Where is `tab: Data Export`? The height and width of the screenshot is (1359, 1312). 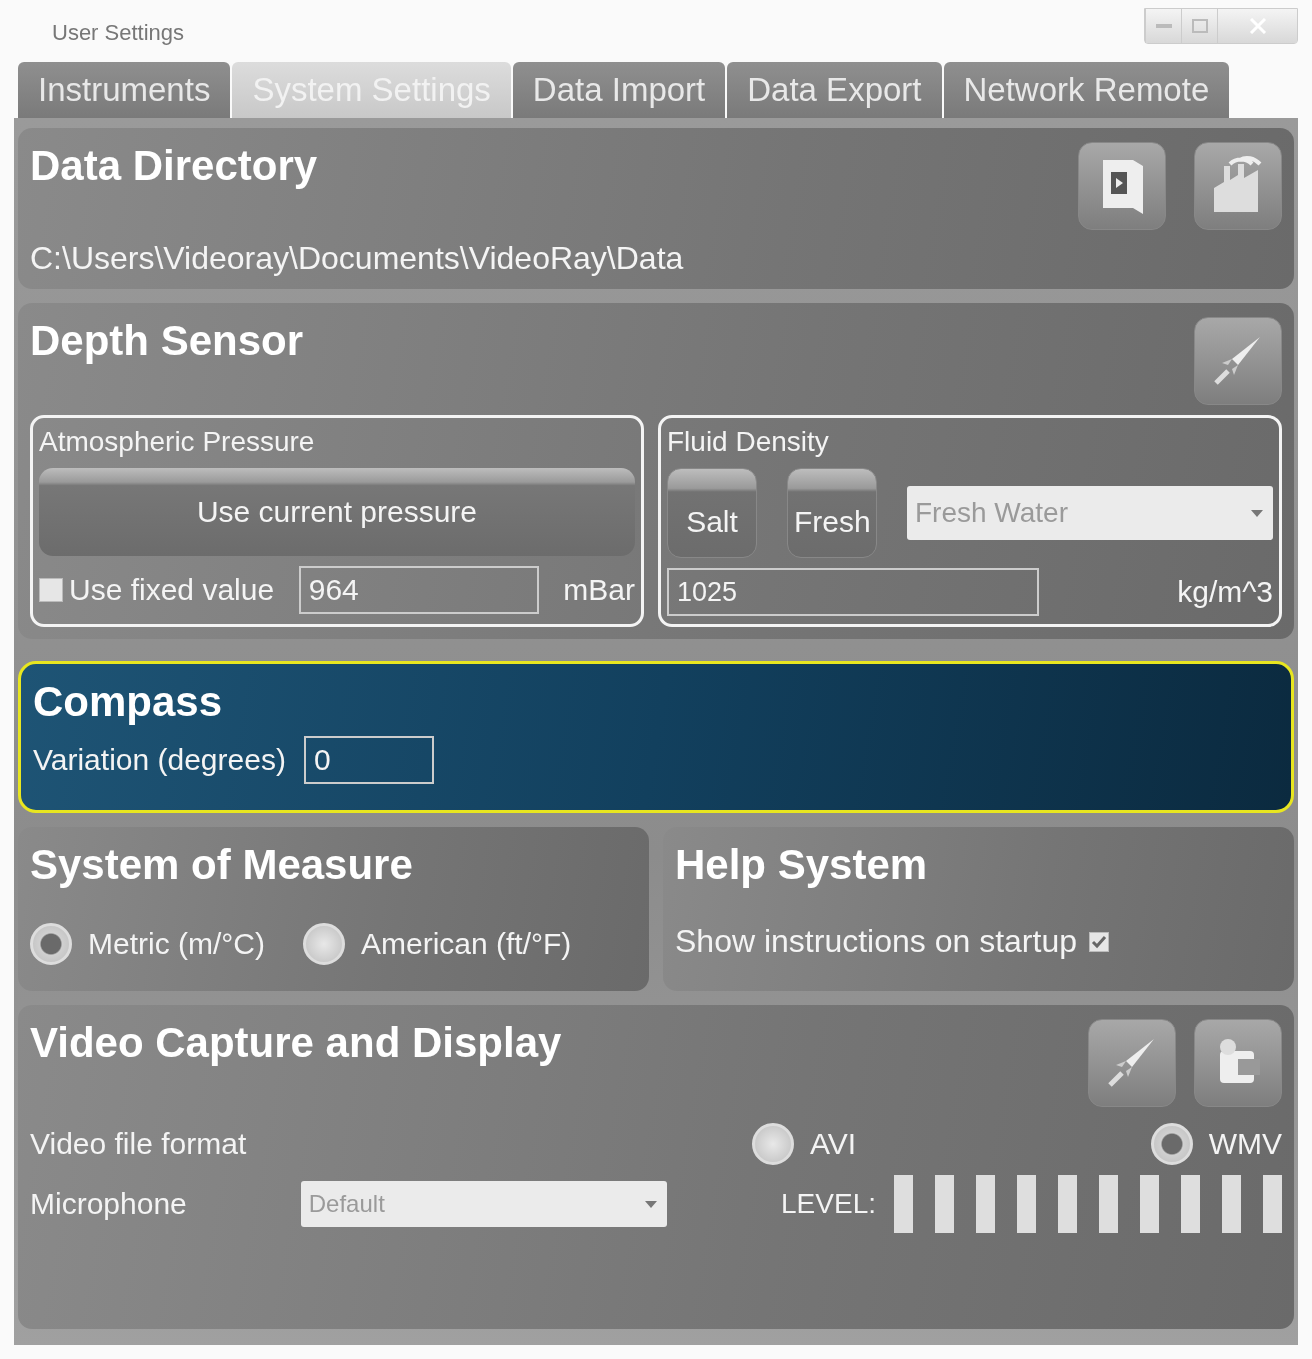
tab: Data Export is located at coordinates (834, 90).